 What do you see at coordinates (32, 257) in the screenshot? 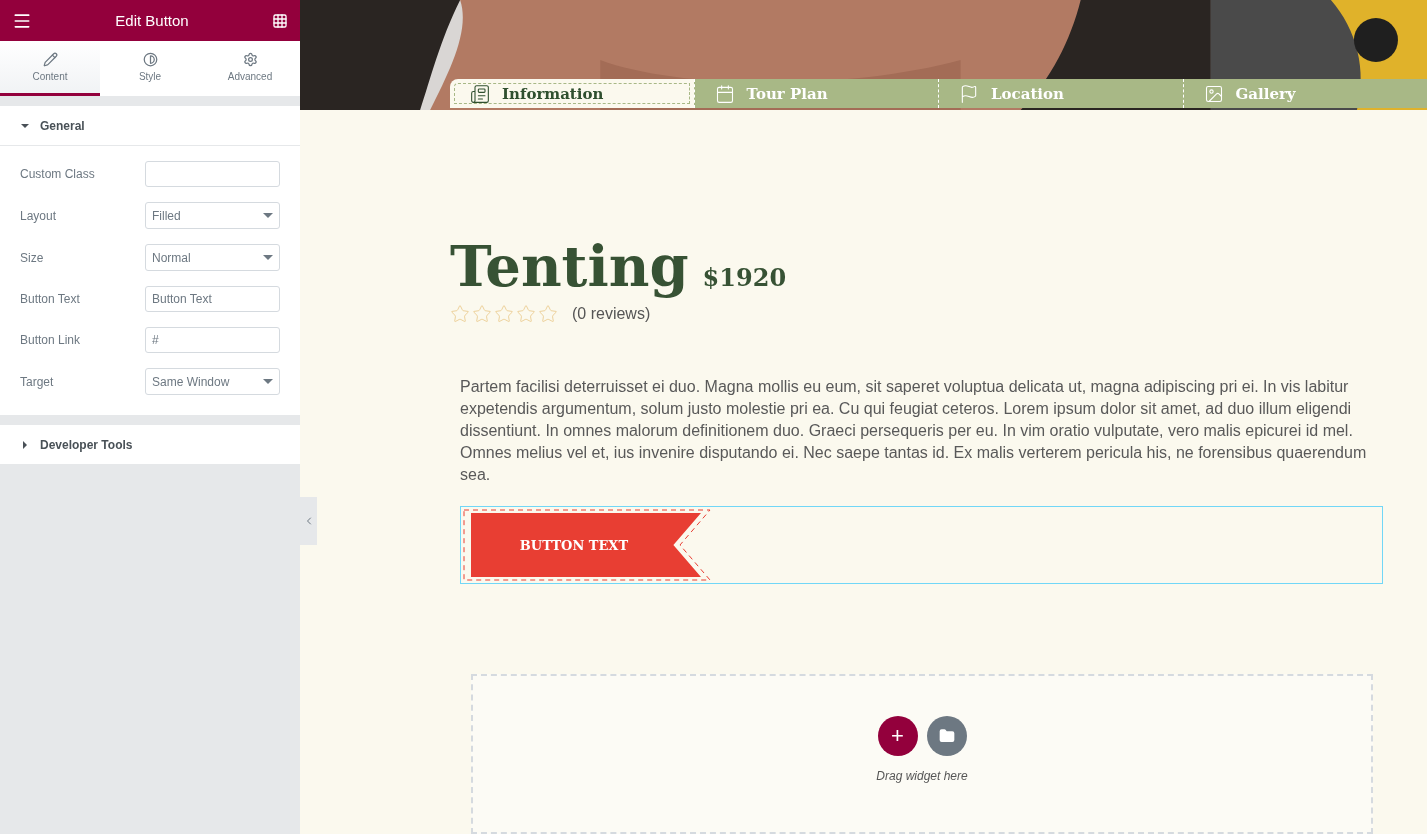
I see `field-label: Size` at bounding box center [32, 257].